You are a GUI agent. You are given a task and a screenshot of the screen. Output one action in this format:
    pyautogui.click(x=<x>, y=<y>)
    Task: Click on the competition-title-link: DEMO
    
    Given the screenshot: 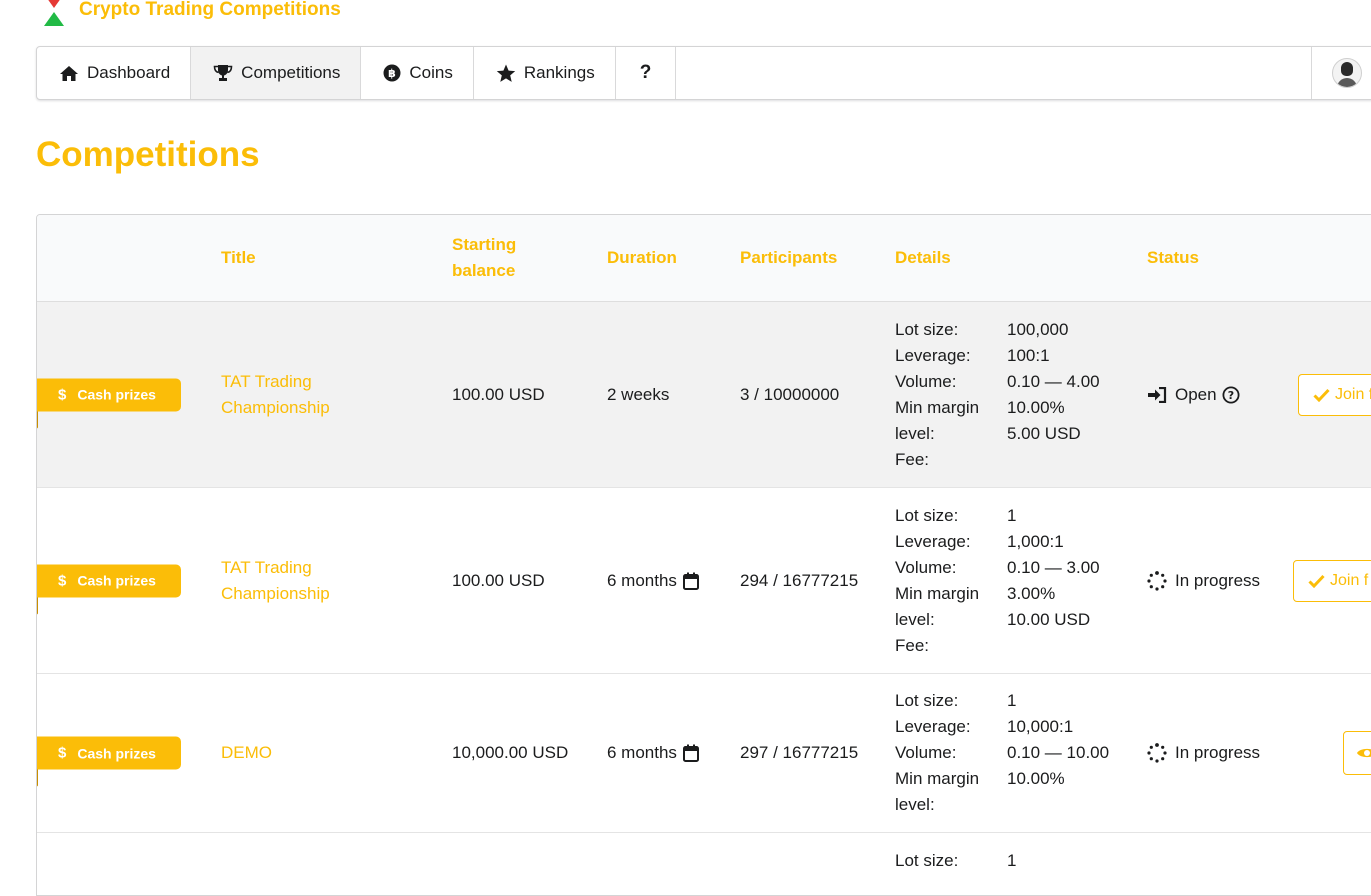 What is the action you would take?
    pyautogui.click(x=246, y=753)
    